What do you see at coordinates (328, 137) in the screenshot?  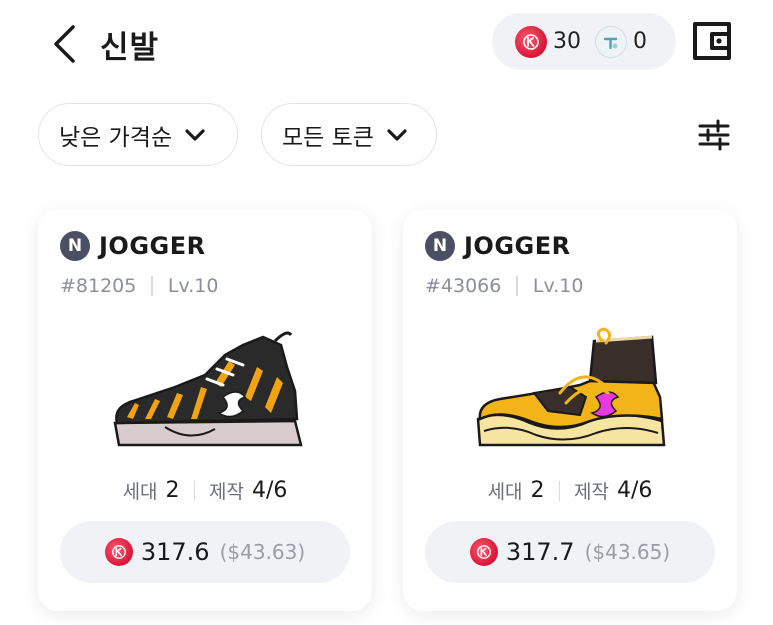 I see `token-filter-label: 모든 토큰` at bounding box center [328, 137].